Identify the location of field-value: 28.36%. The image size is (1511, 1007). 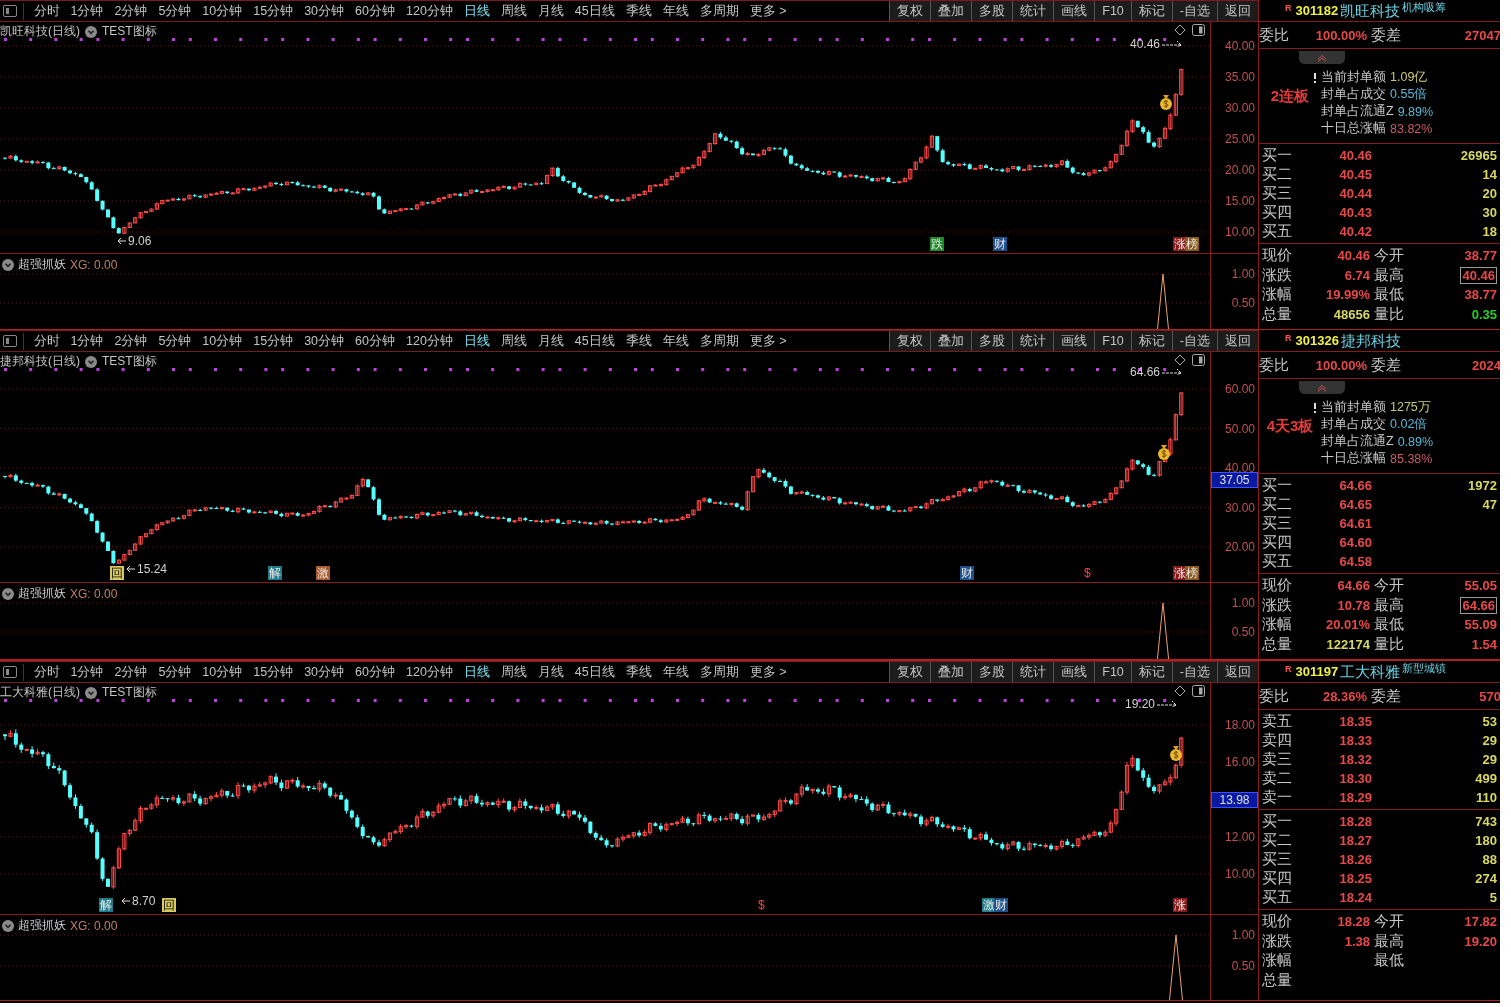
(1344, 696).